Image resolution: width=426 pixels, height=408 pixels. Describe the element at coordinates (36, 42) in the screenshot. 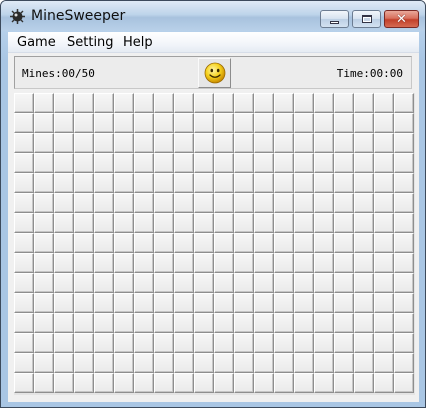

I see `menu-game: Game` at that location.